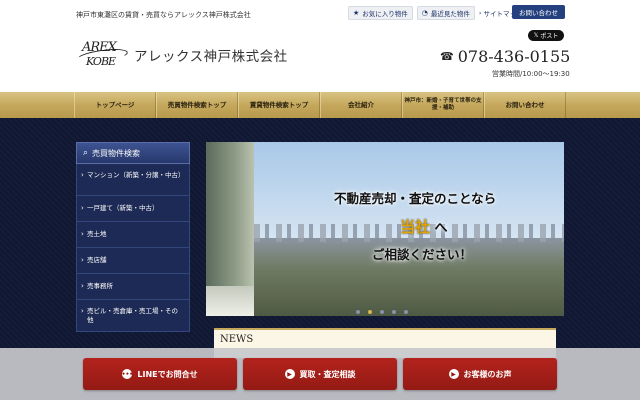 This screenshot has width=640, height=400. I want to click on customer-voice-button: ▶ お客様のお声, so click(480, 374).